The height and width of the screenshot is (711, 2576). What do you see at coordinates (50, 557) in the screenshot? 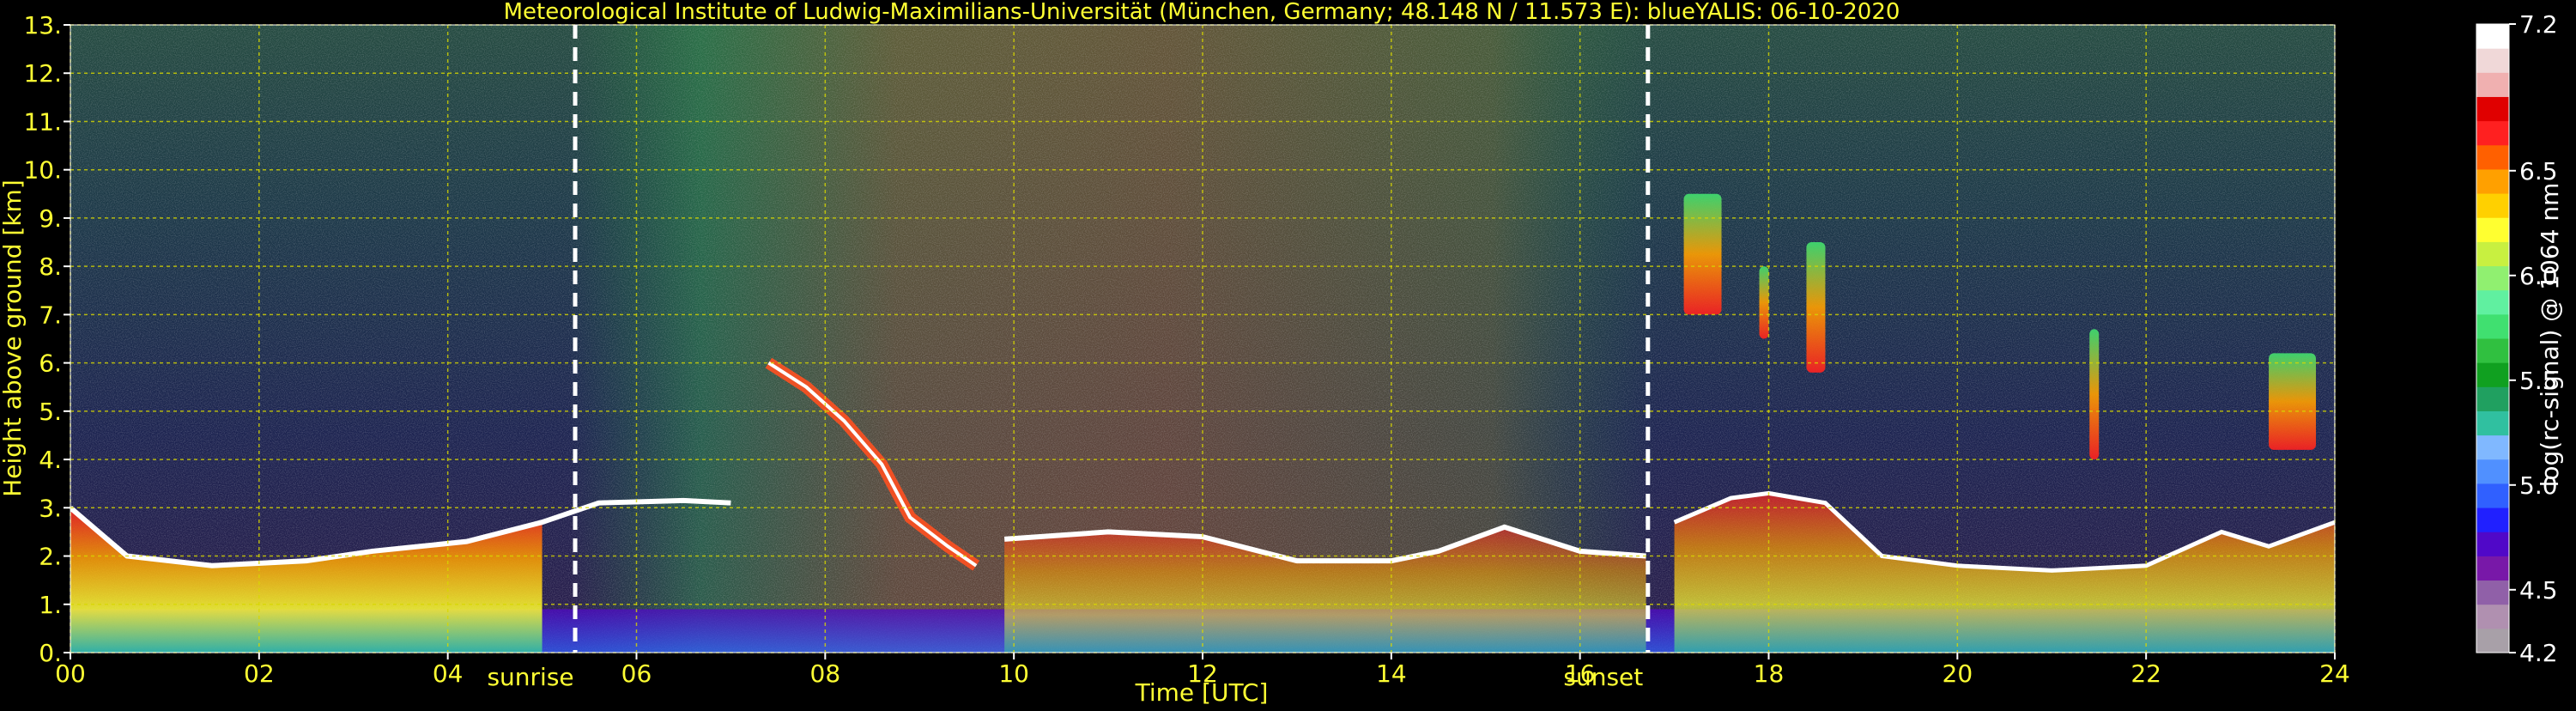
I see `y-tick-label: 2.` at bounding box center [50, 557].